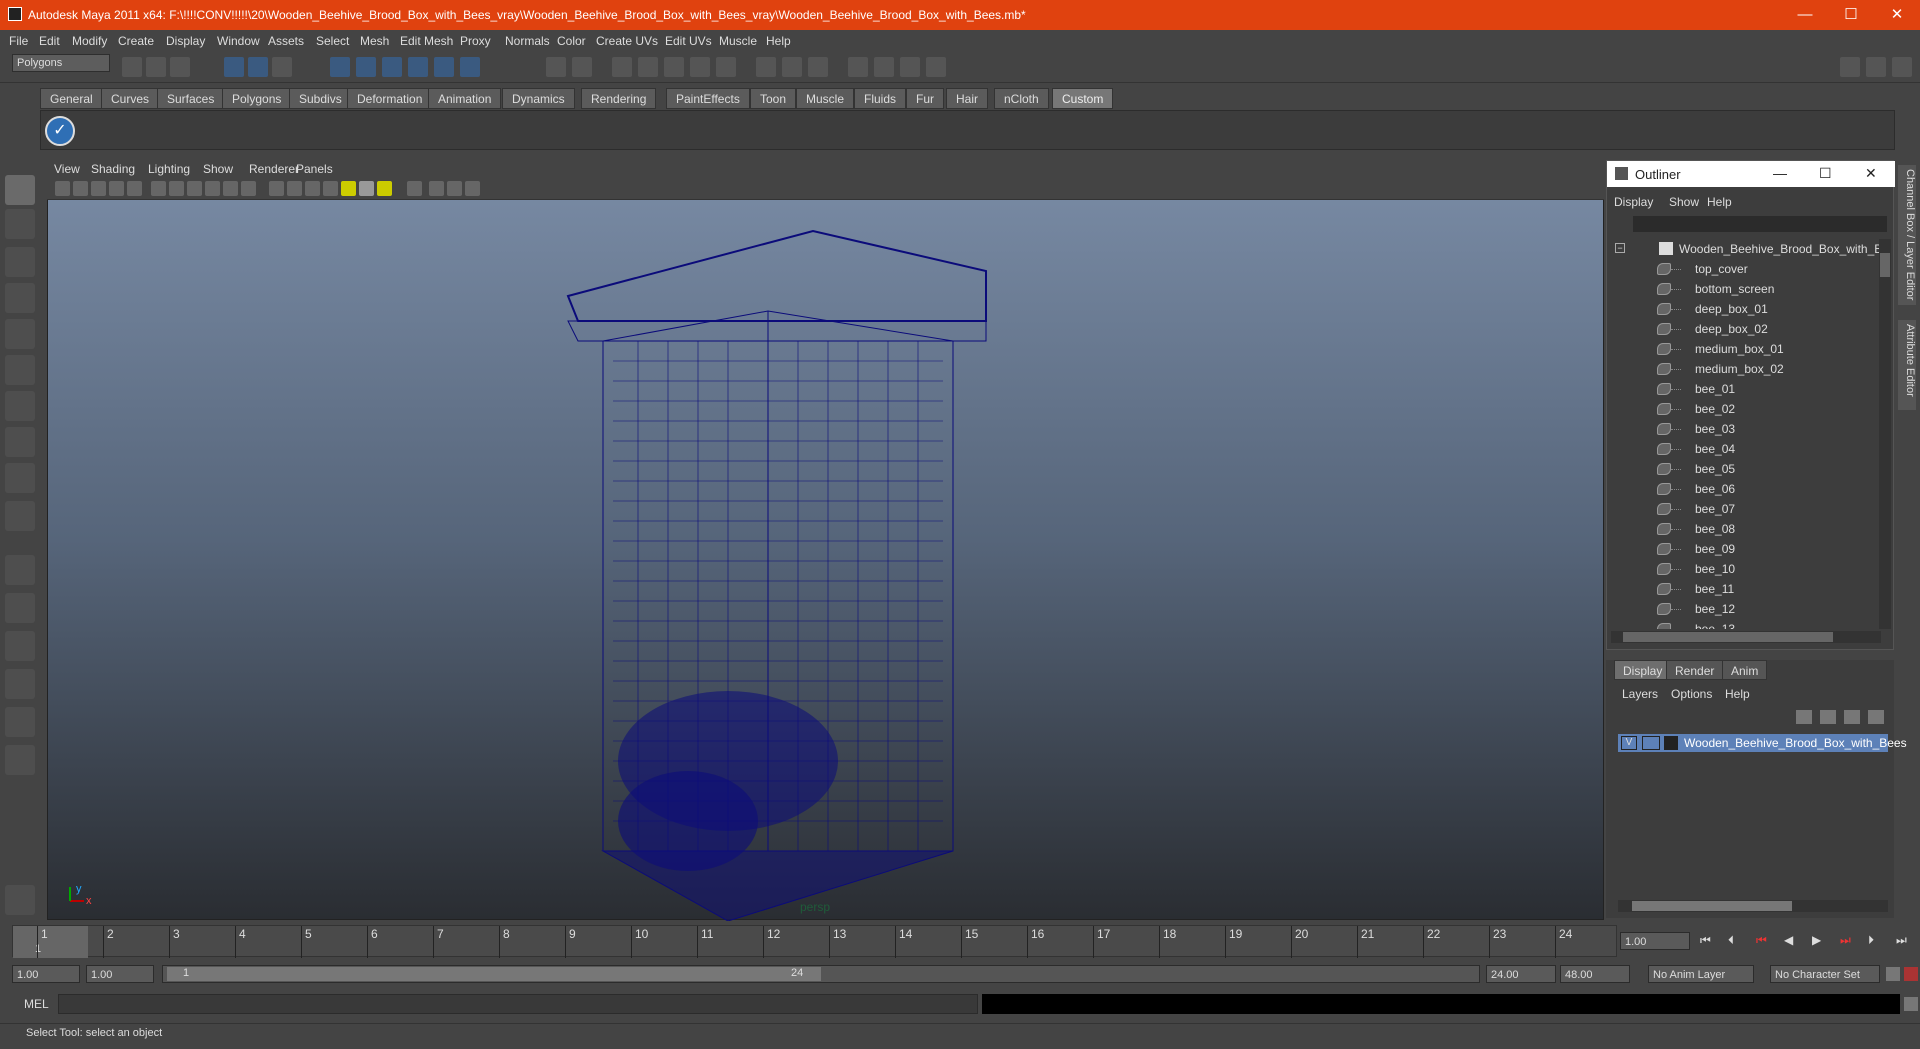 The height and width of the screenshot is (1049, 1920). Describe the element at coordinates (518, 1004) in the screenshot. I see `command-input` at that location.